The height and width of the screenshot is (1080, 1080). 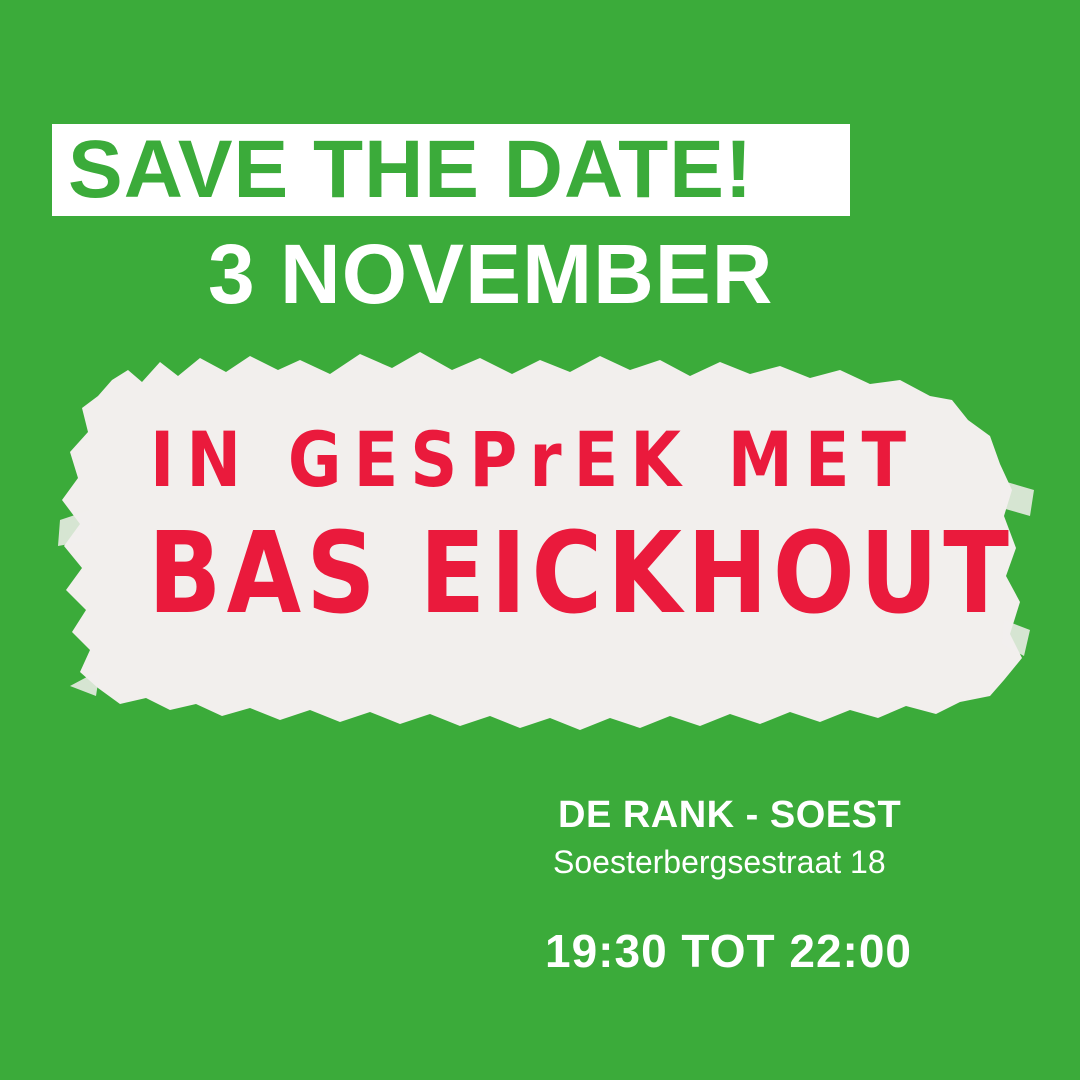 I want to click on save-the-date-banner: SAVE THE DATE!, so click(x=451, y=170).